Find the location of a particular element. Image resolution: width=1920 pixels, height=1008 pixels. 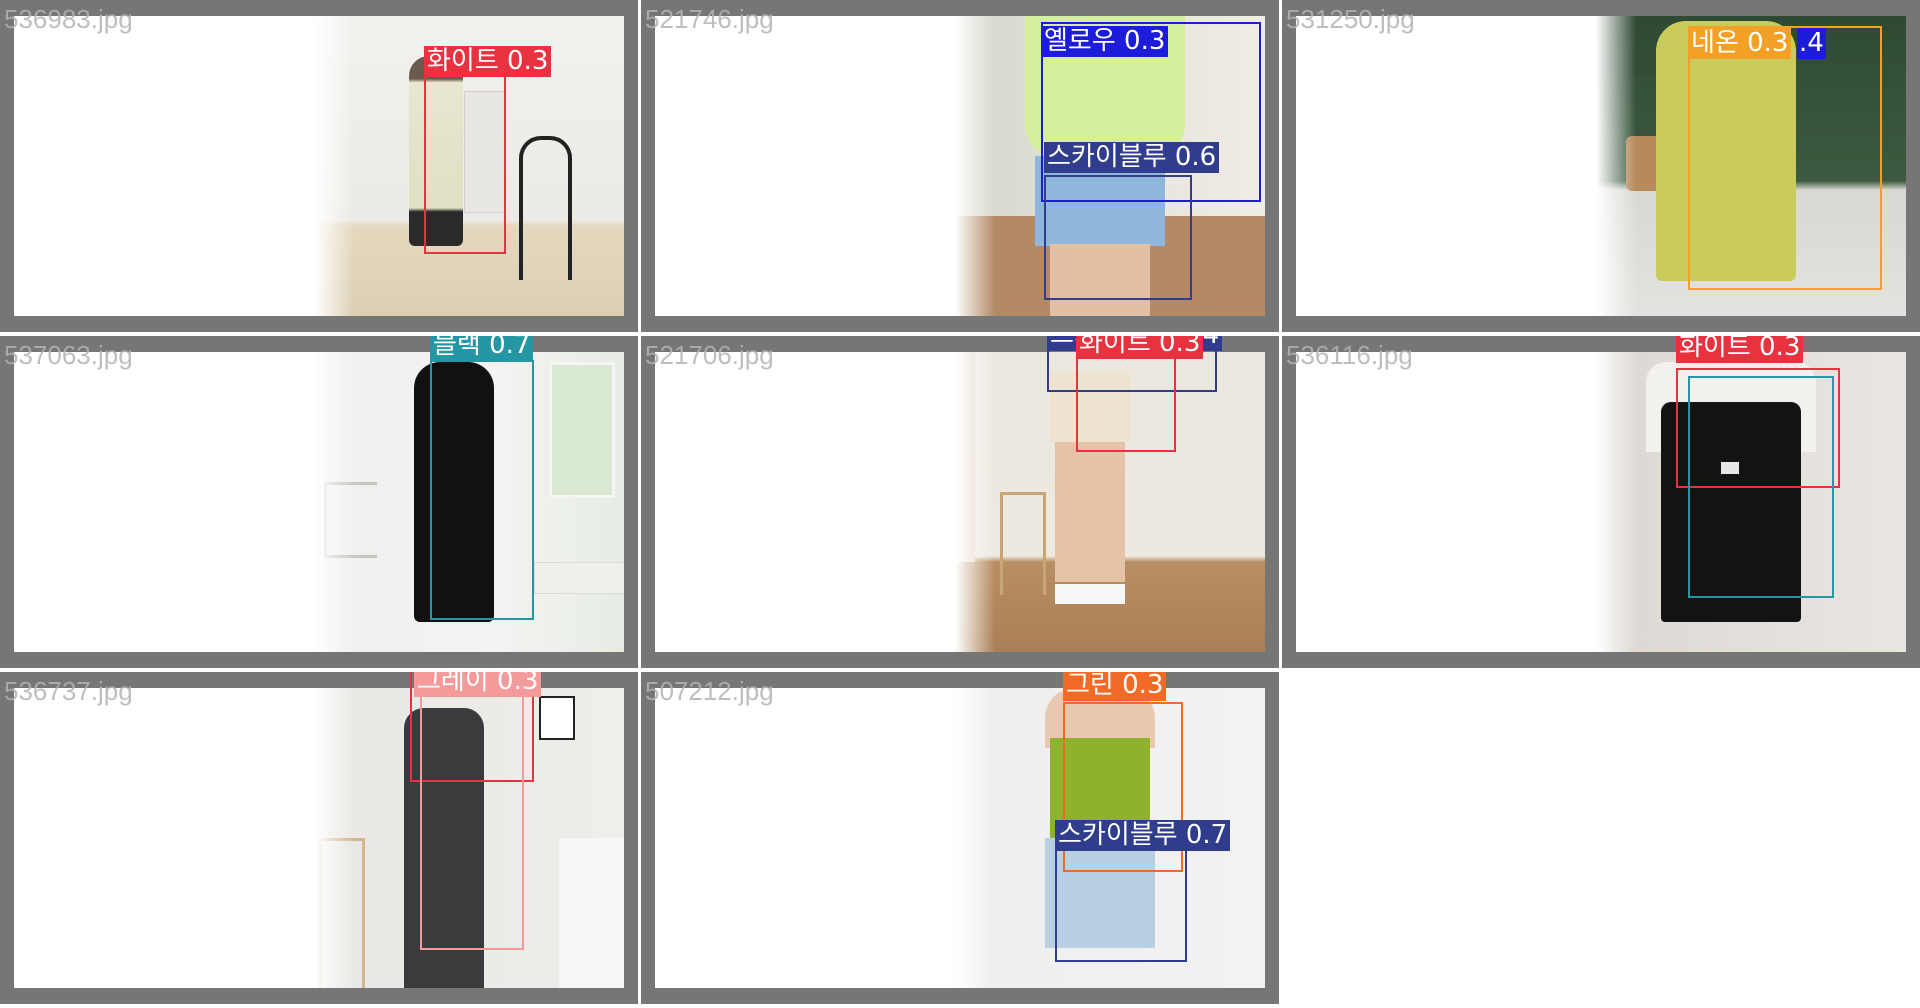

filename-label: 521706.jpg is located at coordinates (709, 355).